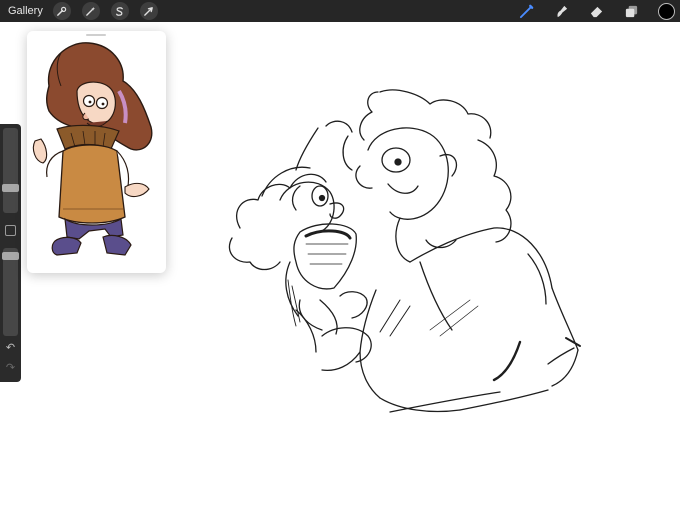  I want to click on gallery-button: Gallery, so click(25, 11).